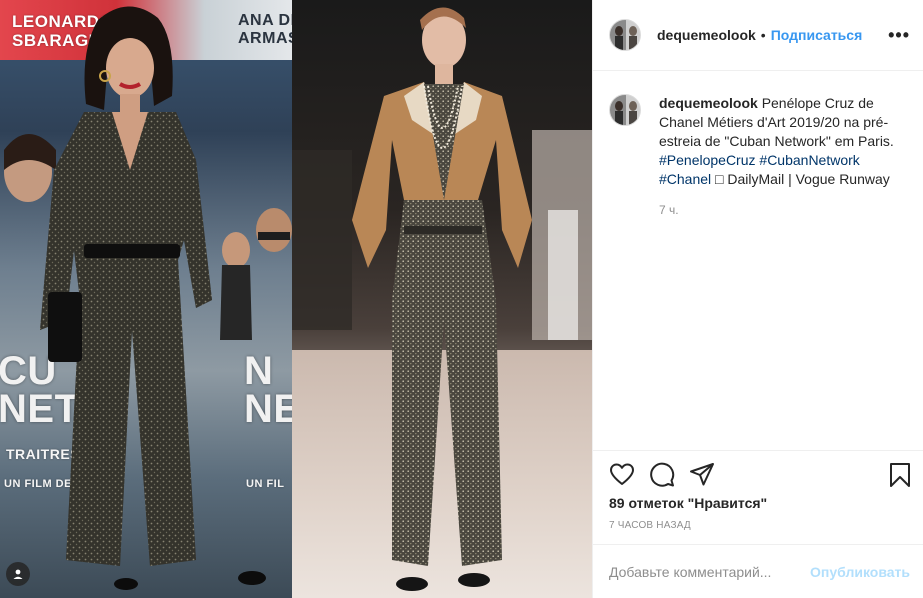 The height and width of the screenshot is (598, 923). Describe the element at coordinates (706, 35) in the screenshot. I see `header-username: dequemeolook` at that location.